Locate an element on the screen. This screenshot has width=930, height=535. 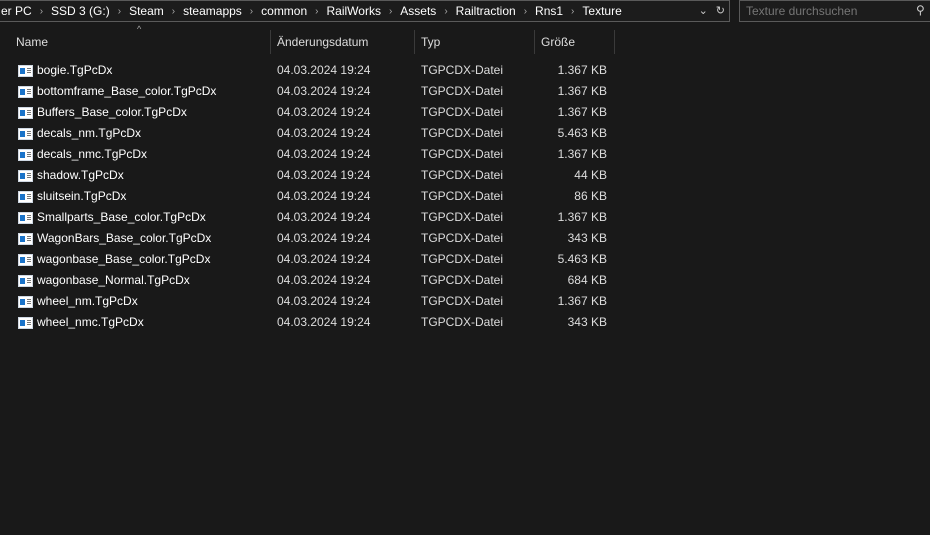
refresh-icon: ↻ is located at coordinates (720, 10).